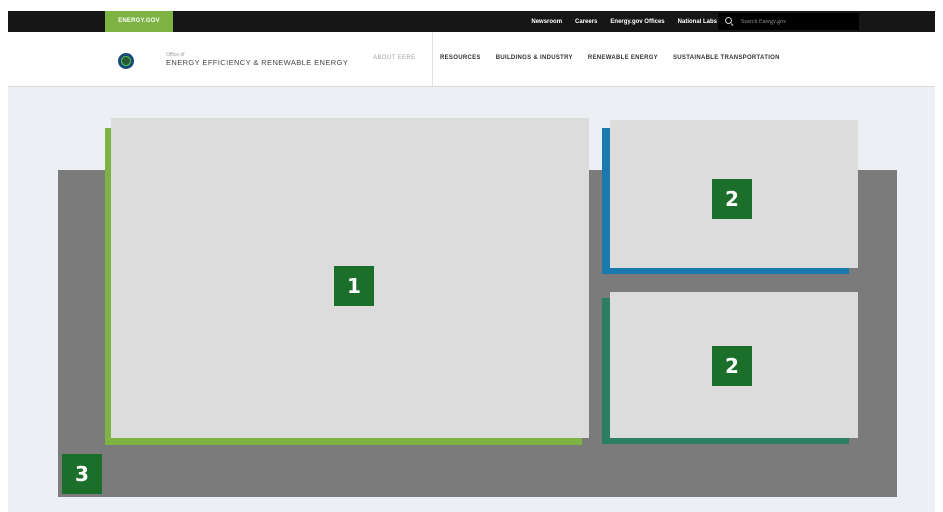 The height and width of the screenshot is (512, 943). I want to click on nav-renewable-energy: RENEWABLE ENERGY, so click(623, 58).